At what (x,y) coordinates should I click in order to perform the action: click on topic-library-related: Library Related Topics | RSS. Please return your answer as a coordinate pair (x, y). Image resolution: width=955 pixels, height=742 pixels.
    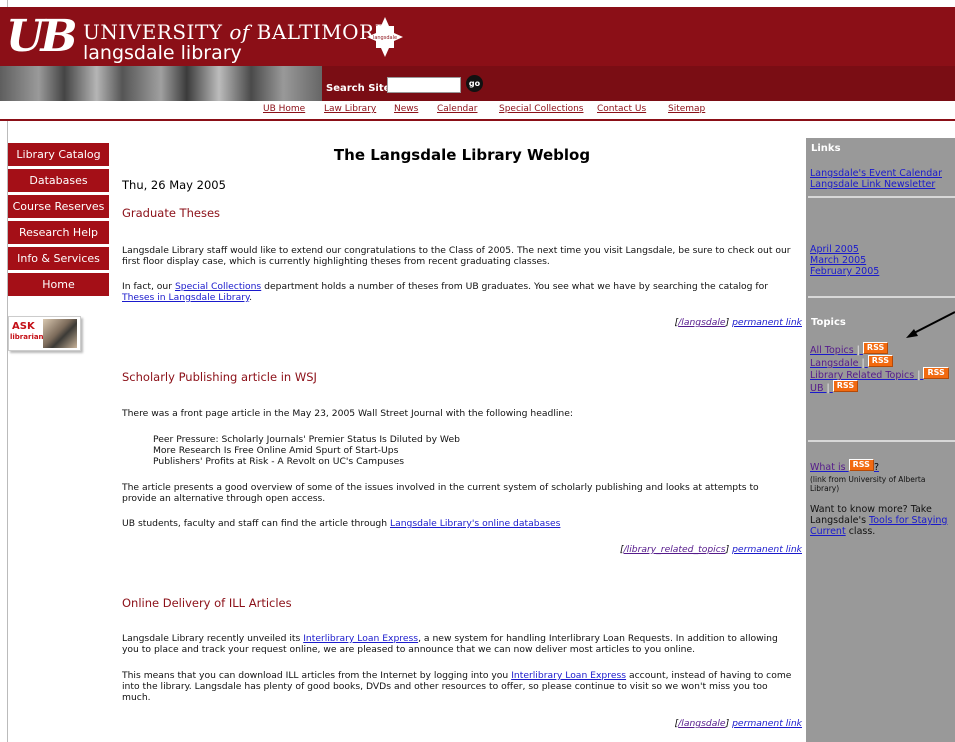
    Looking at the image, I should click on (879, 374).